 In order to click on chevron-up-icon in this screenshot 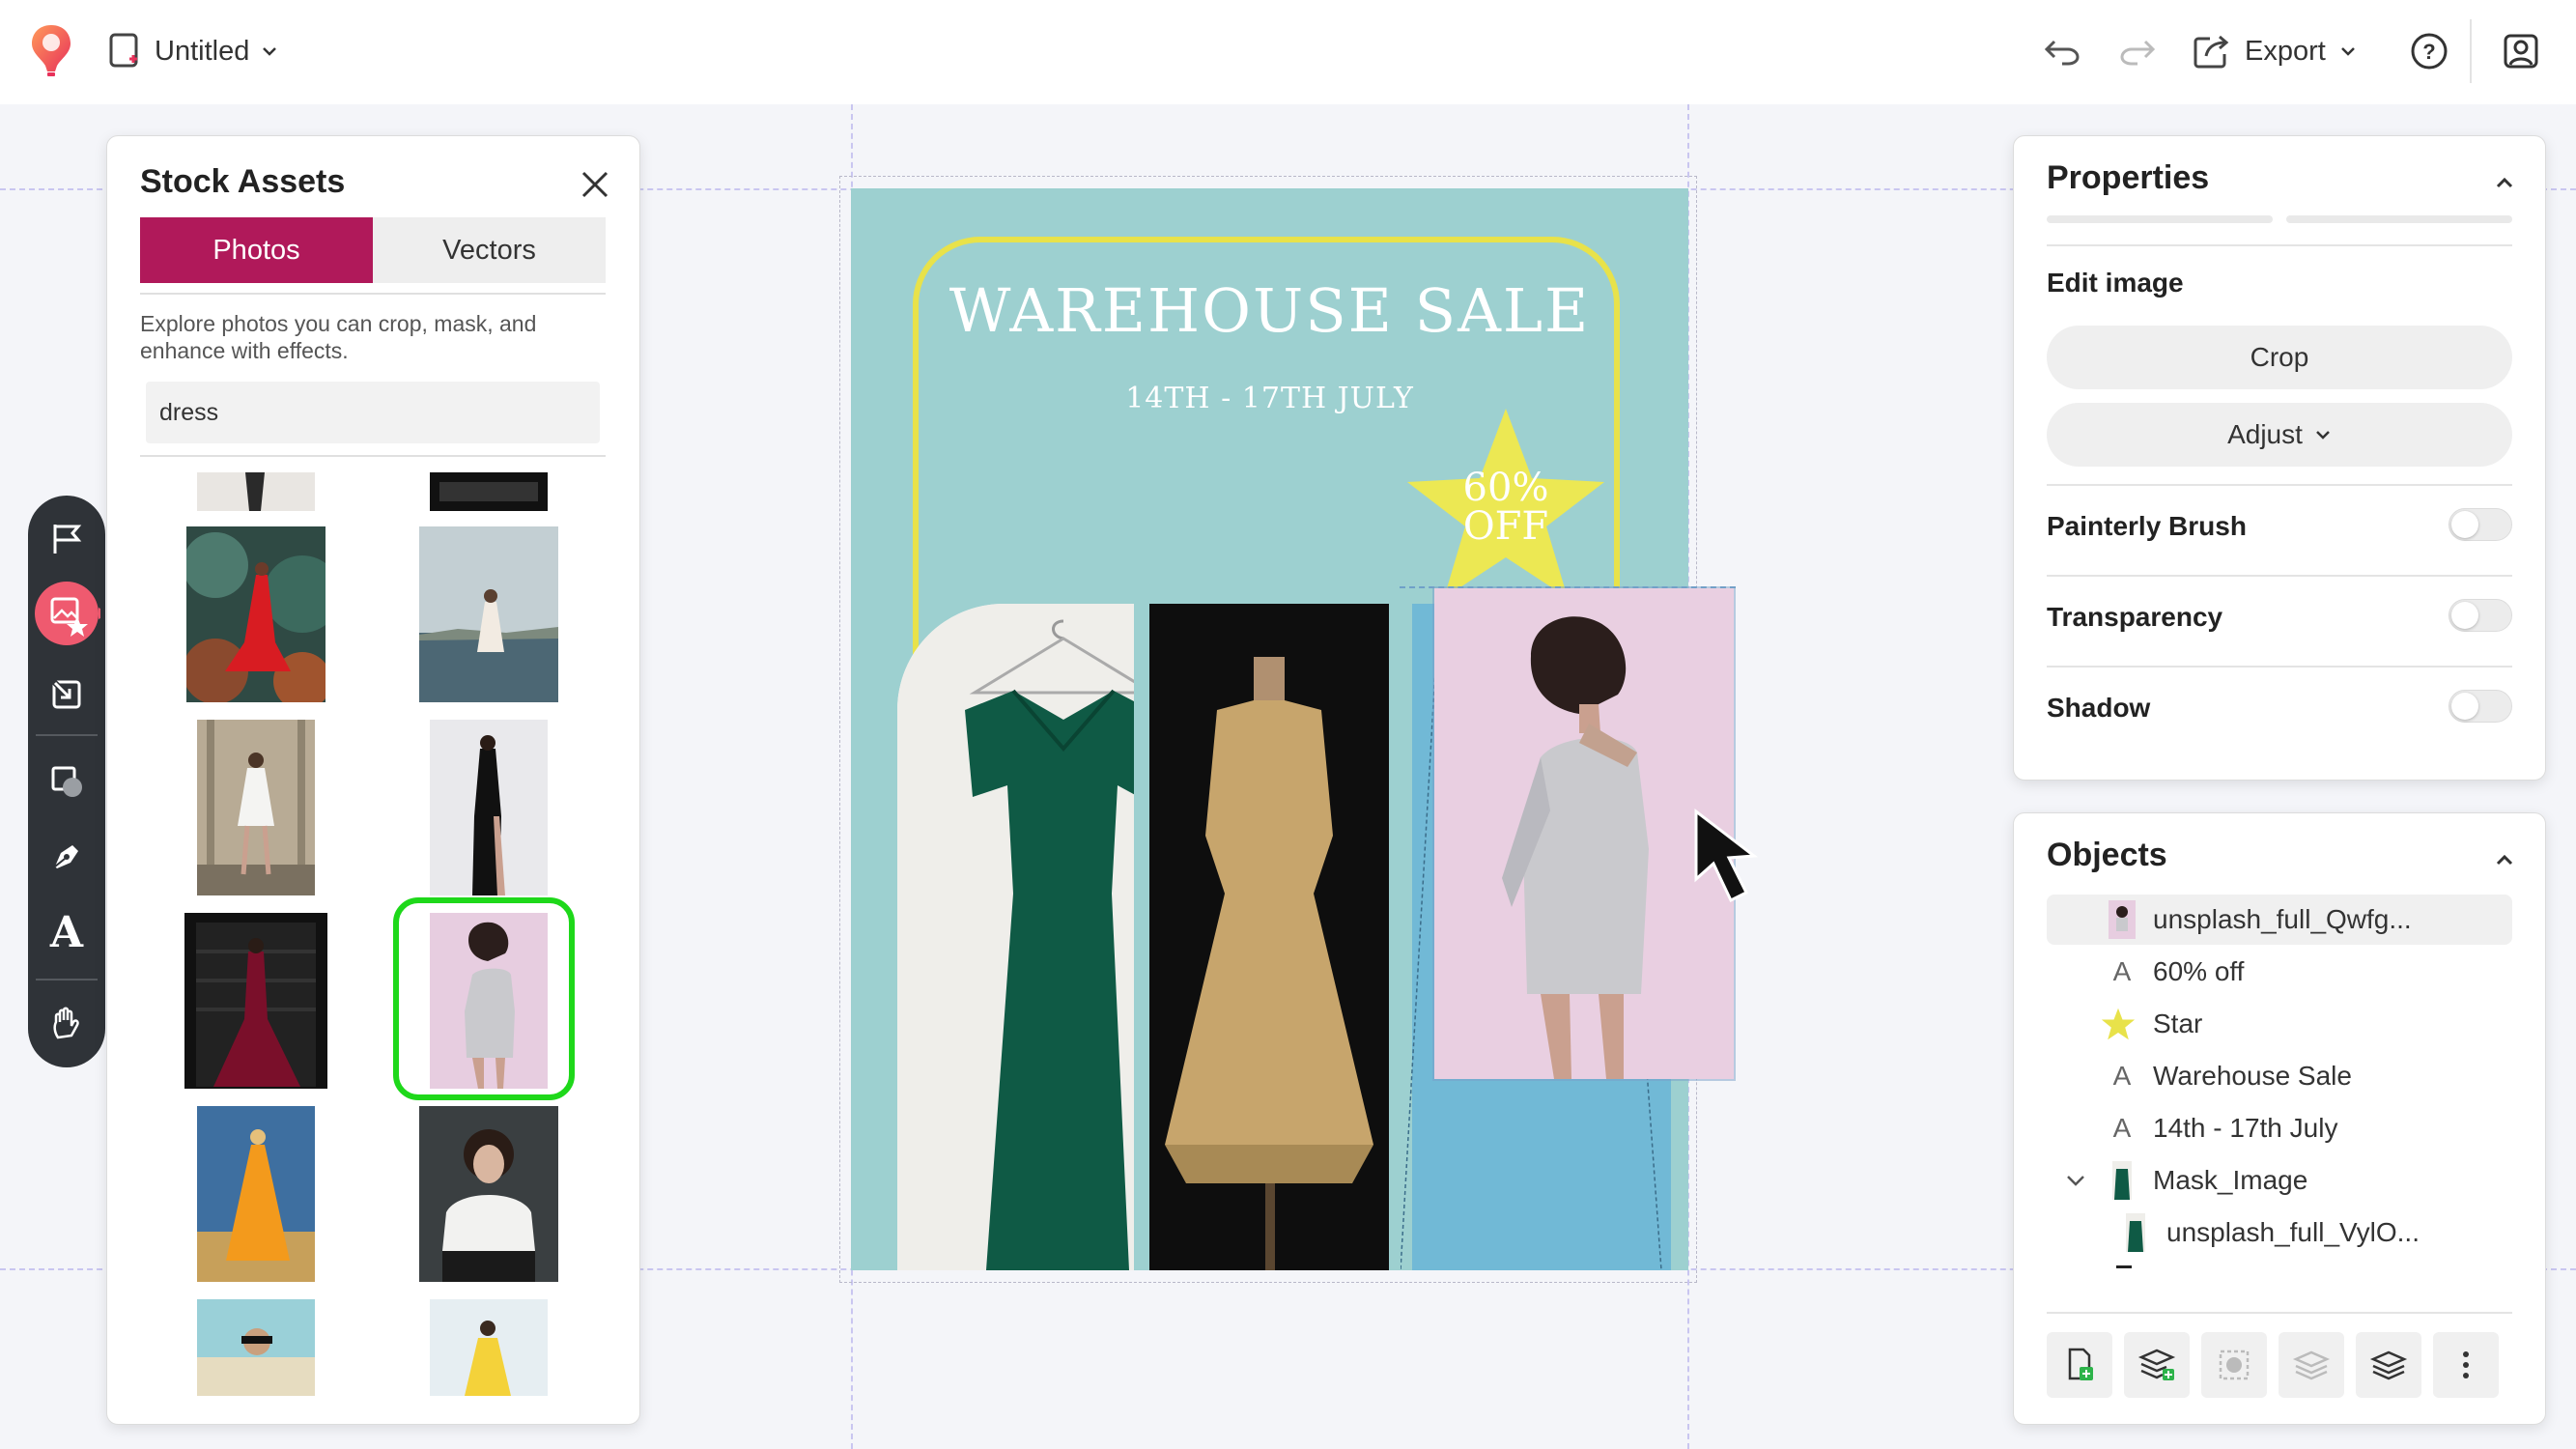, I will do `click(2504, 859)`.